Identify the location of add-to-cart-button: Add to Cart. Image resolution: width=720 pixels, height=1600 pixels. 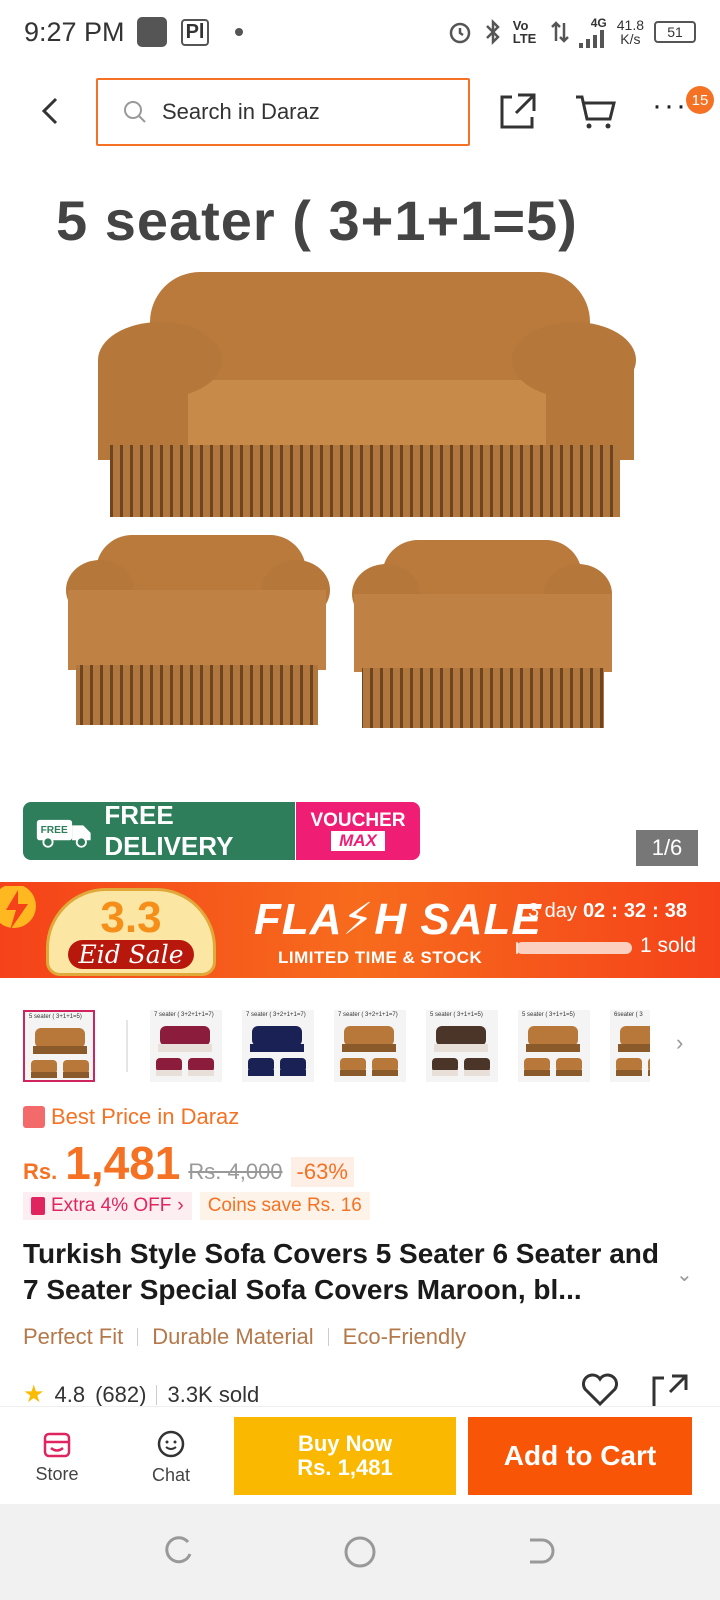
(580, 1456).